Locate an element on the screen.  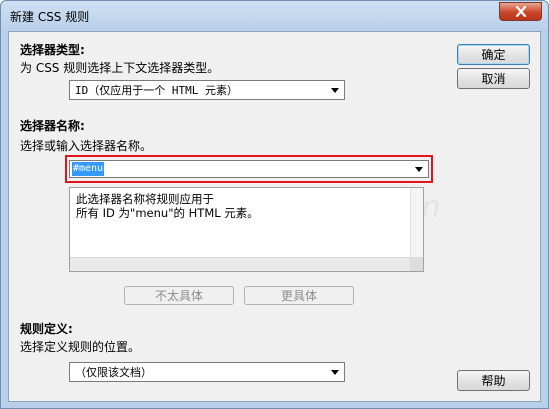
selector-name-combobox: #menu is located at coordinates (249, 169).